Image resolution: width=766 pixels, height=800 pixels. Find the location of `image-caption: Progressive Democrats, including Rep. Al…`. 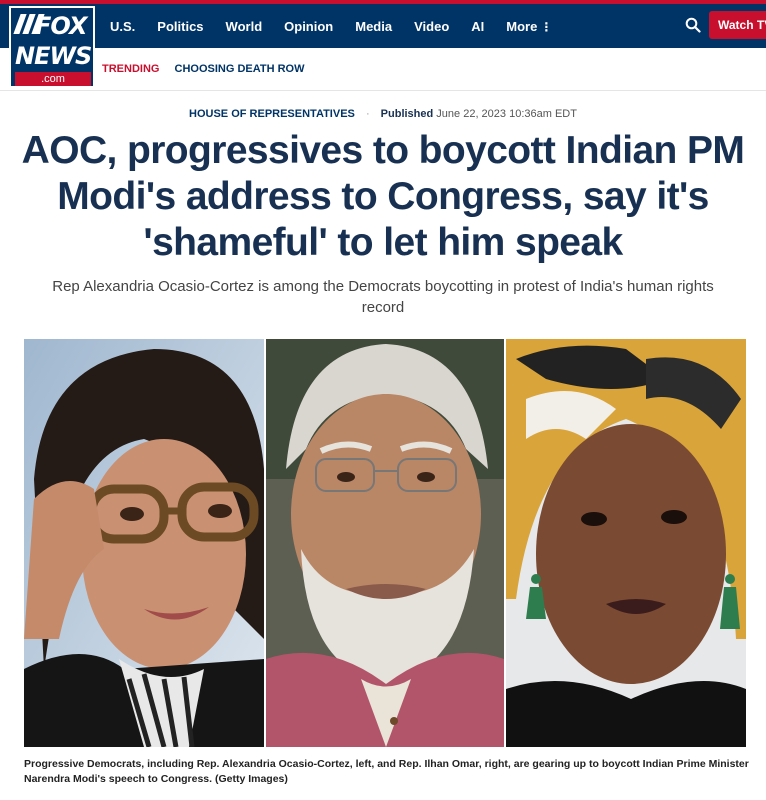

image-caption: Progressive Democrats, including Rep. Al… is located at coordinates (386, 771).